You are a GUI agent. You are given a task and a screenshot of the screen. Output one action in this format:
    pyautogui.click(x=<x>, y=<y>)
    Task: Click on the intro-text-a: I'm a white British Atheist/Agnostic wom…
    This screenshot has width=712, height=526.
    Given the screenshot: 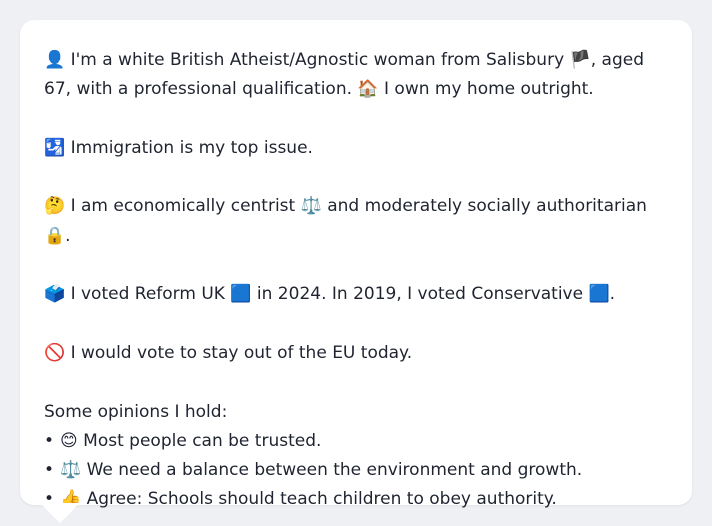 What is the action you would take?
    pyautogui.click(x=317, y=60)
    